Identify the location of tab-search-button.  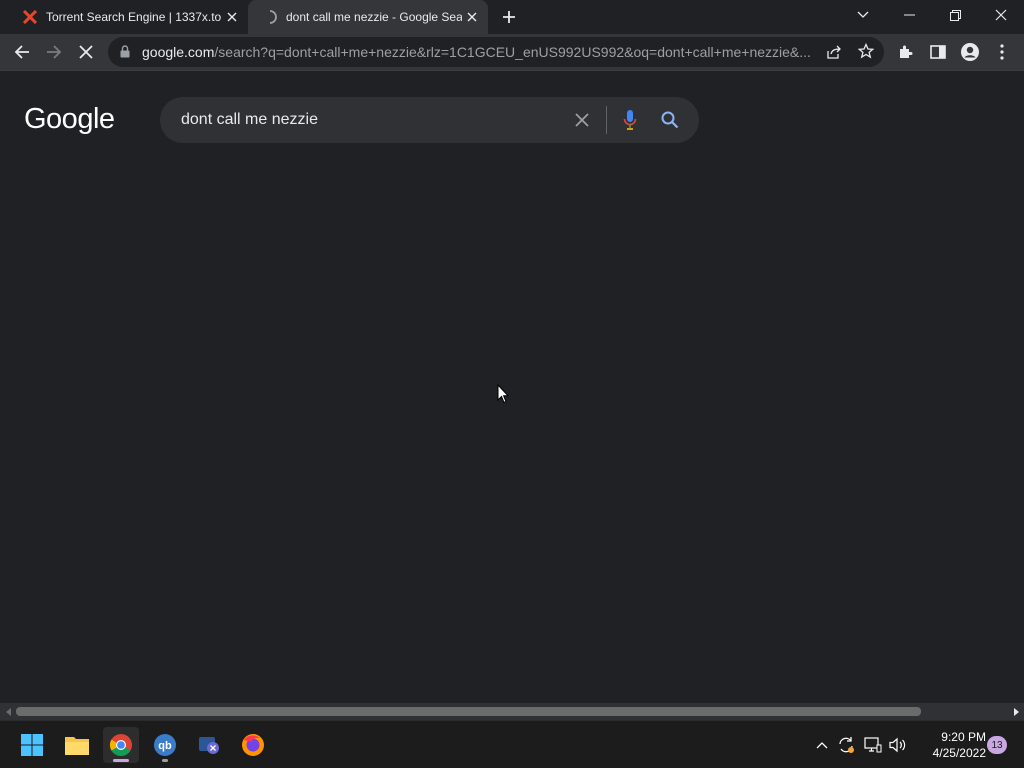
(863, 15).